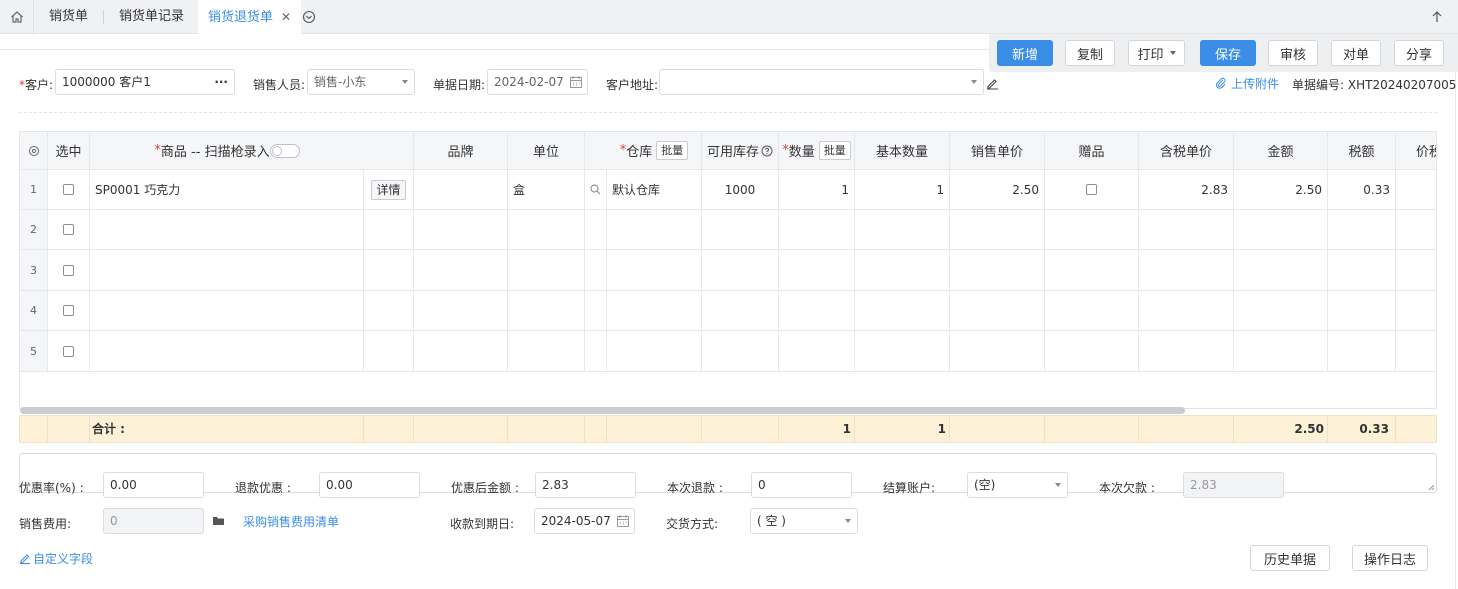 The width and height of the screenshot is (1458, 589). I want to click on header-base-qty: 基本数量, so click(902, 151).